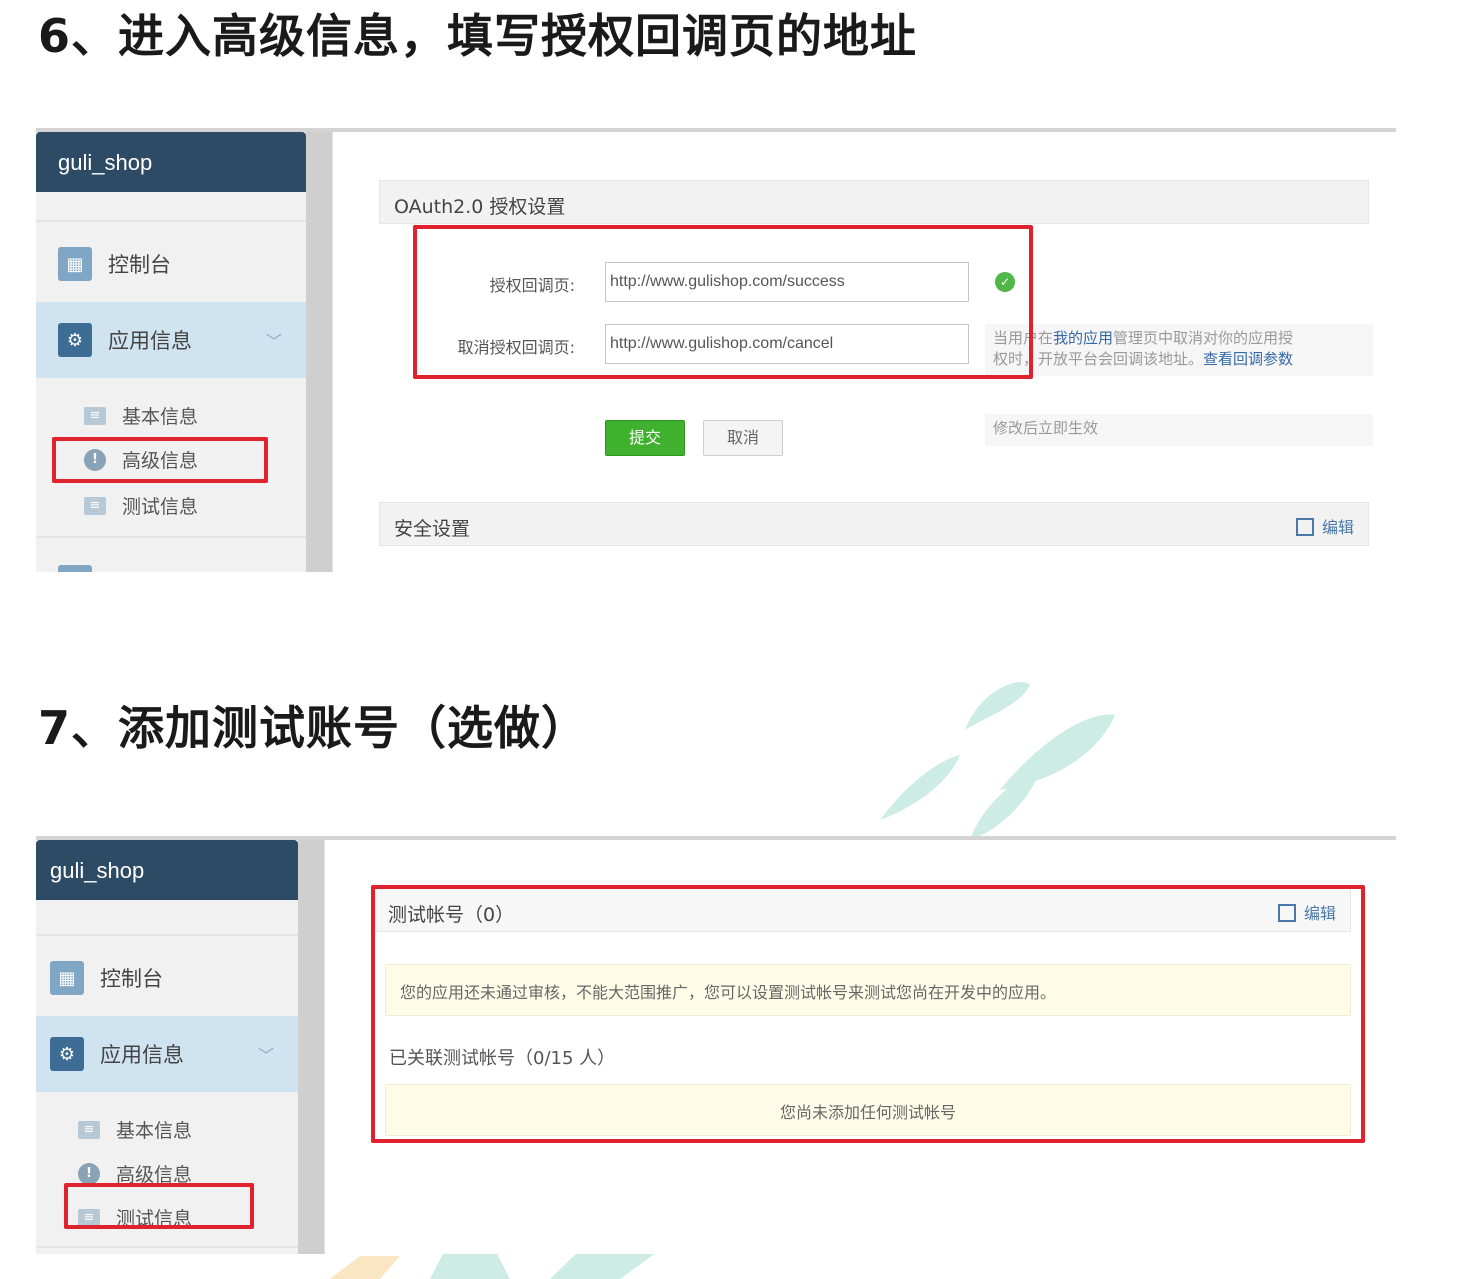 Image resolution: width=1466 pixels, height=1279 pixels. What do you see at coordinates (723, 302) in the screenshot?
I see `highlight-callback-fields` at bounding box center [723, 302].